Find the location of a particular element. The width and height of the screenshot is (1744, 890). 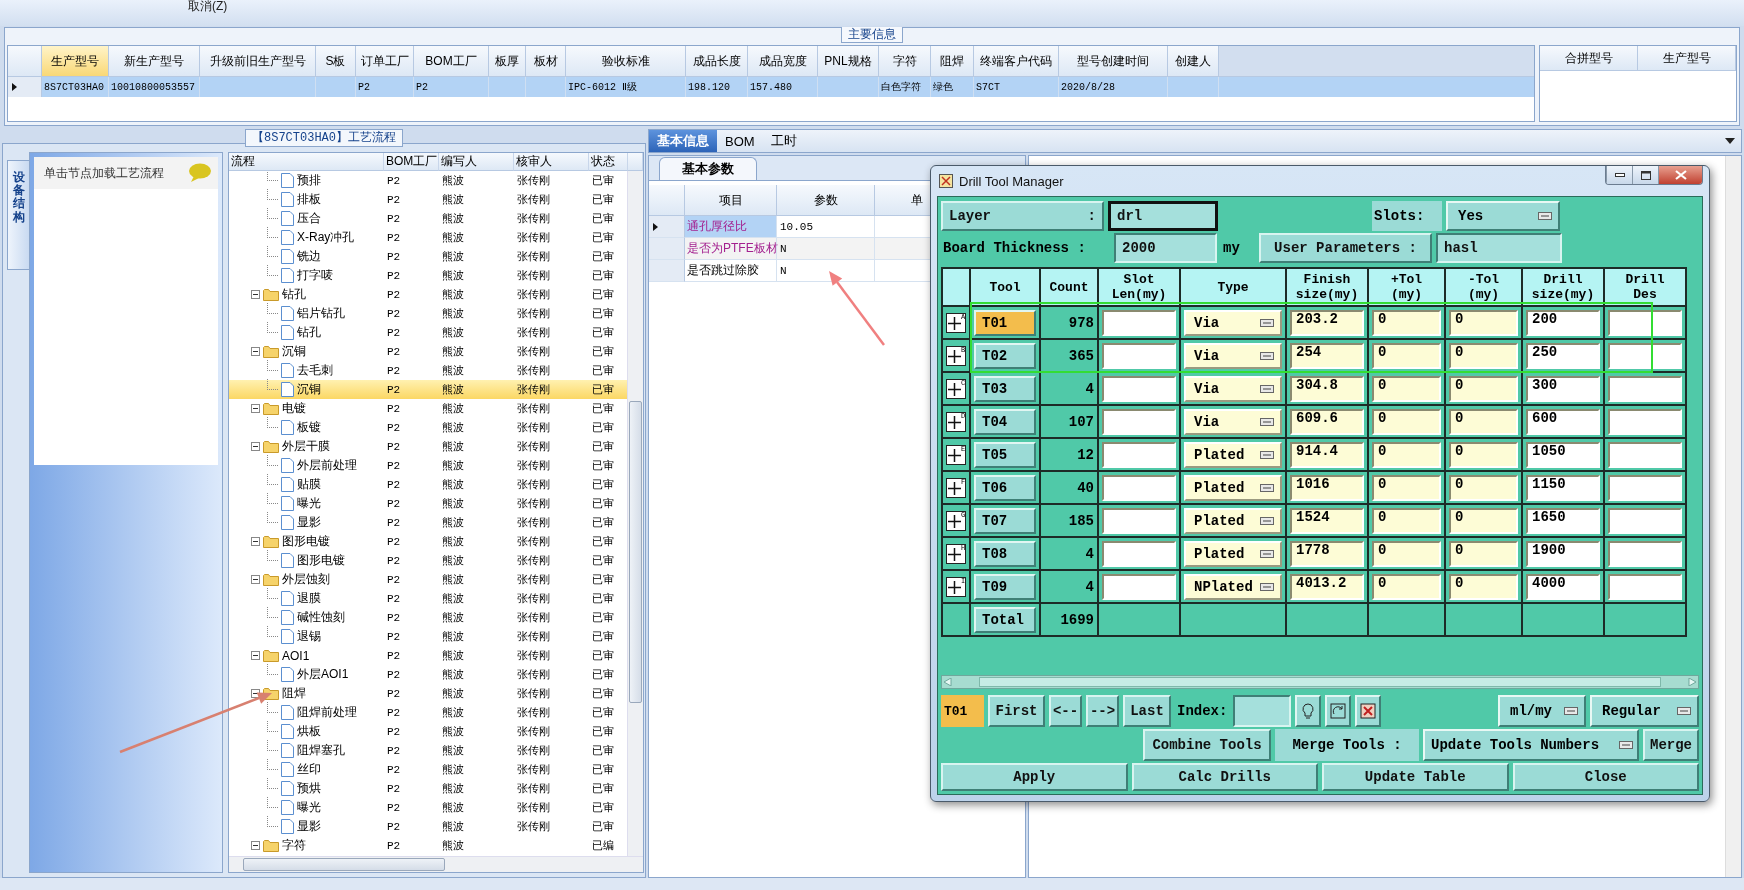

tree-row: 铣边 P2 熊波 张传刚 已审 is located at coordinates (428, 256).